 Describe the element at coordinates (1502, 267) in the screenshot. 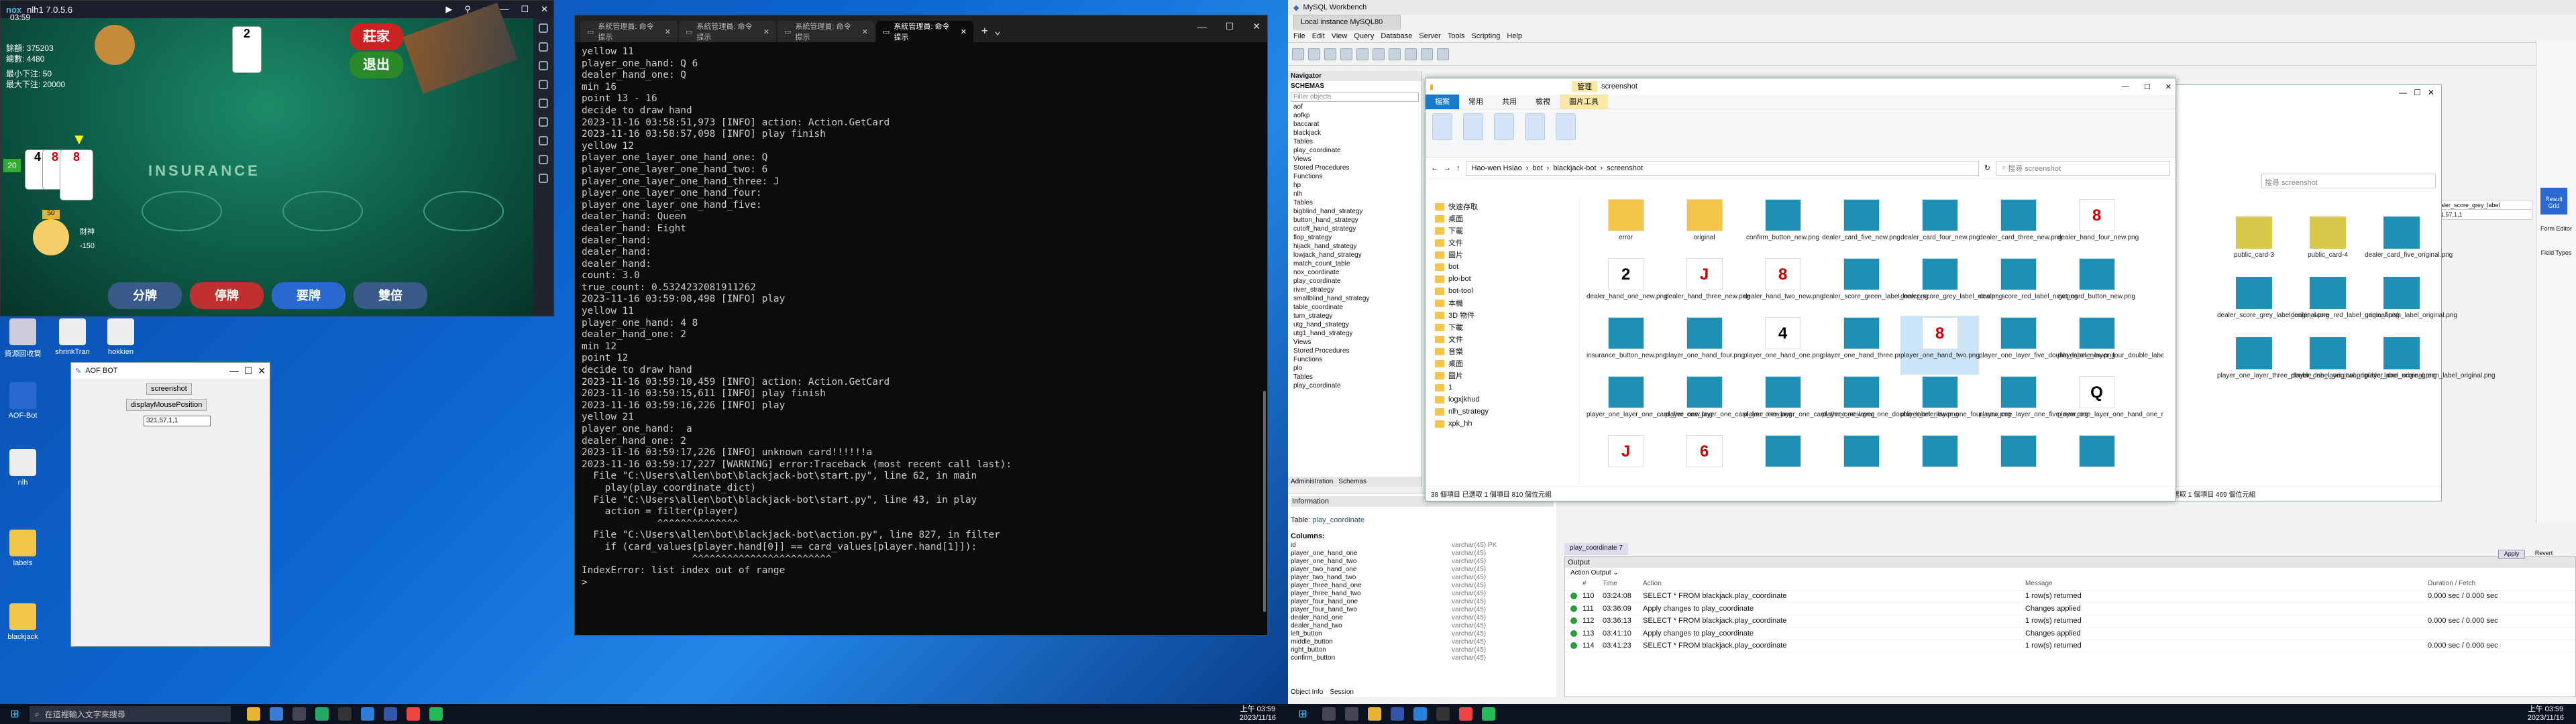

I see `nav-item: bot` at that location.